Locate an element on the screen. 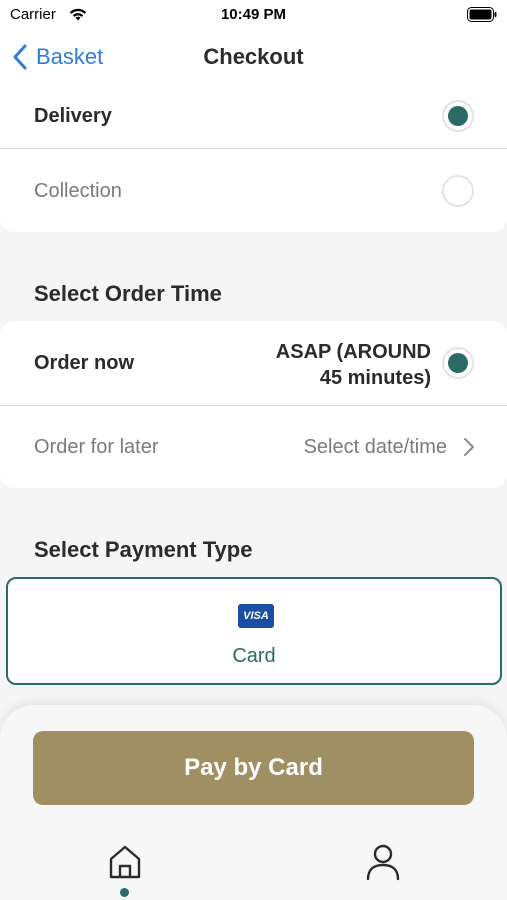  delivery-option: Delivery is located at coordinates (253, 116).